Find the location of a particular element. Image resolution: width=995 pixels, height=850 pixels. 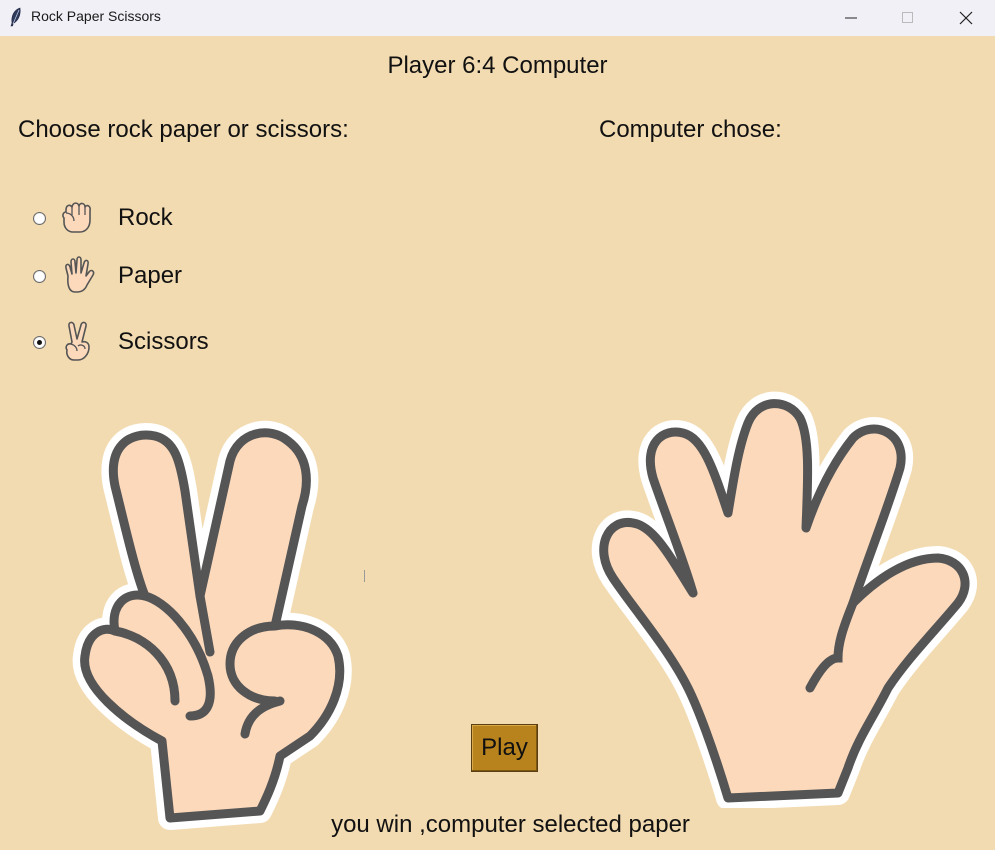

maximize-icon is located at coordinates (907, 17).